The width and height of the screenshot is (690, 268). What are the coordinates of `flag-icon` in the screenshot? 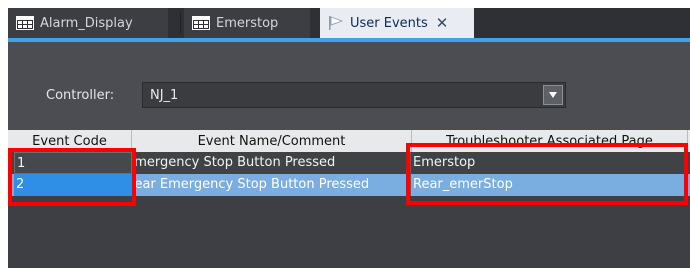 It's located at (336, 23).